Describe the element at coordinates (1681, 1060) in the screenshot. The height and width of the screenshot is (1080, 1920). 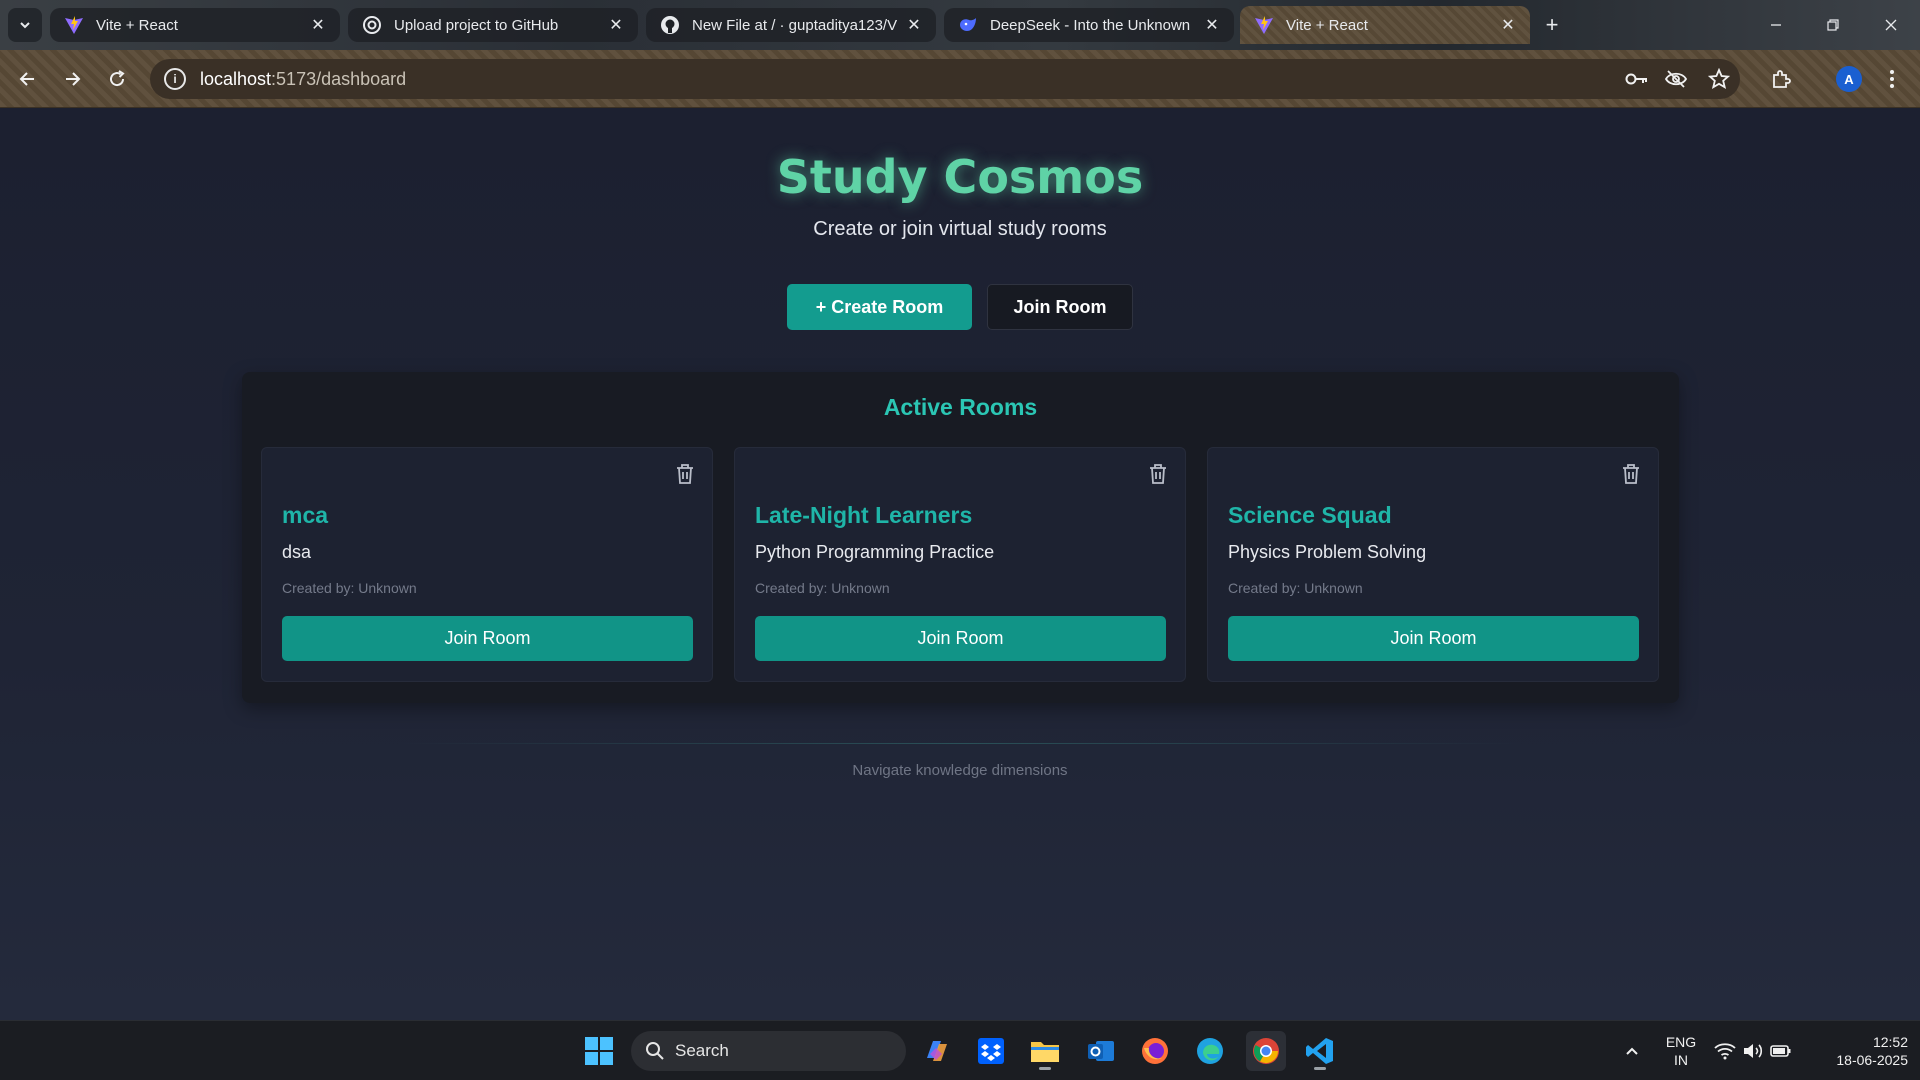
I see `region-code: IN` at that location.